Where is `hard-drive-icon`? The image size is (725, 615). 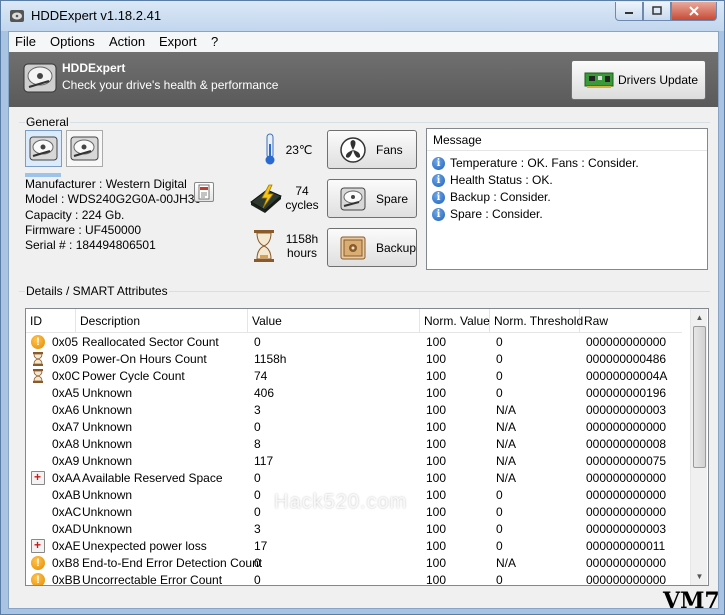 hard-drive-icon is located at coordinates (84, 148).